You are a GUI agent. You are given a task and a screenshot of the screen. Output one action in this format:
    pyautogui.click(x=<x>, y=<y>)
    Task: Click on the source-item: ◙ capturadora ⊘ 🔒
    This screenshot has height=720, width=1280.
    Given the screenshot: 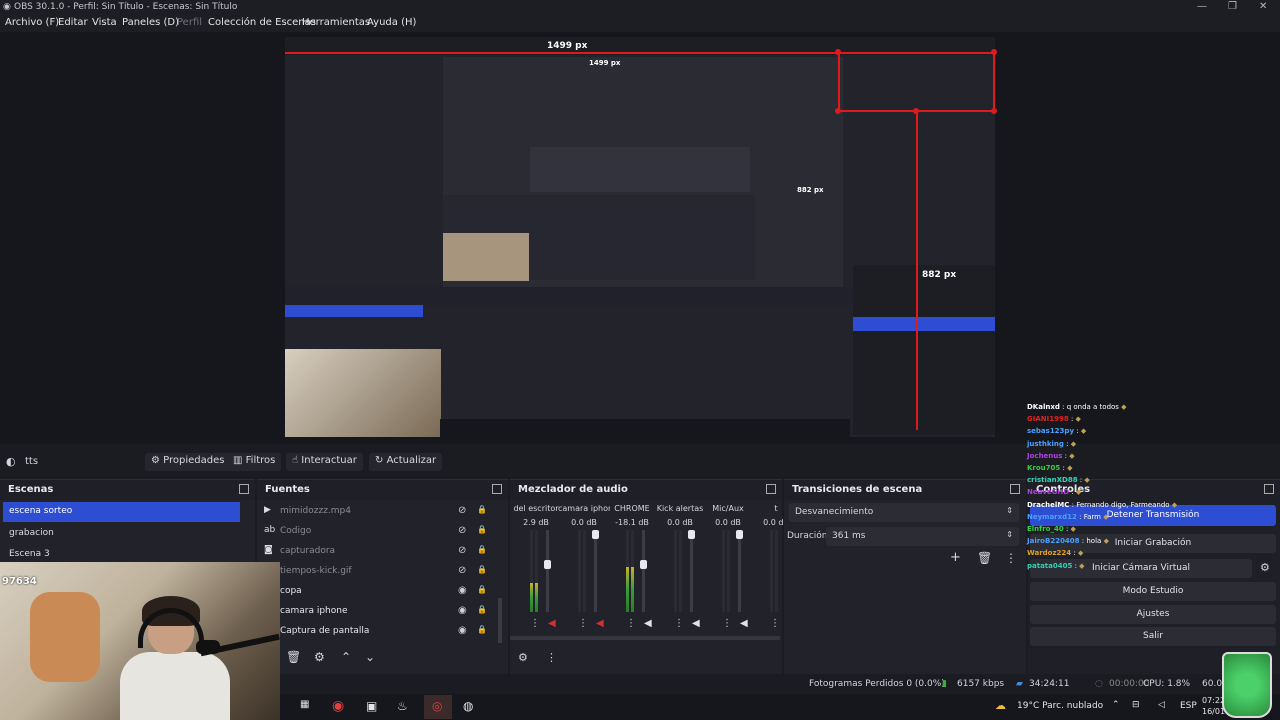 What is the action you would take?
    pyautogui.click(x=382, y=552)
    